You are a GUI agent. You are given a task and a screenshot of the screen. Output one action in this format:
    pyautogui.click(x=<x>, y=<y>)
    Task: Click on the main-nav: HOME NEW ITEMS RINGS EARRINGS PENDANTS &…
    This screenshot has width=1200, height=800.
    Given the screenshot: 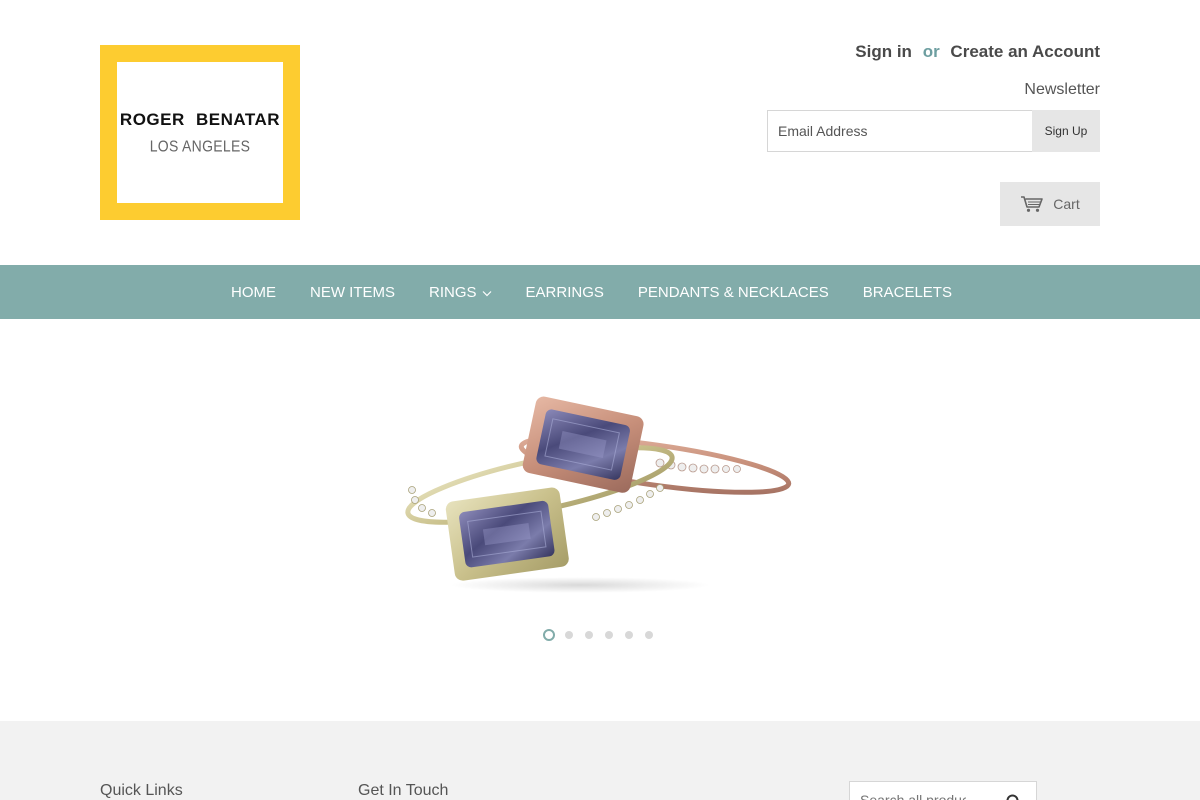 What is the action you would take?
    pyautogui.click(x=600, y=292)
    